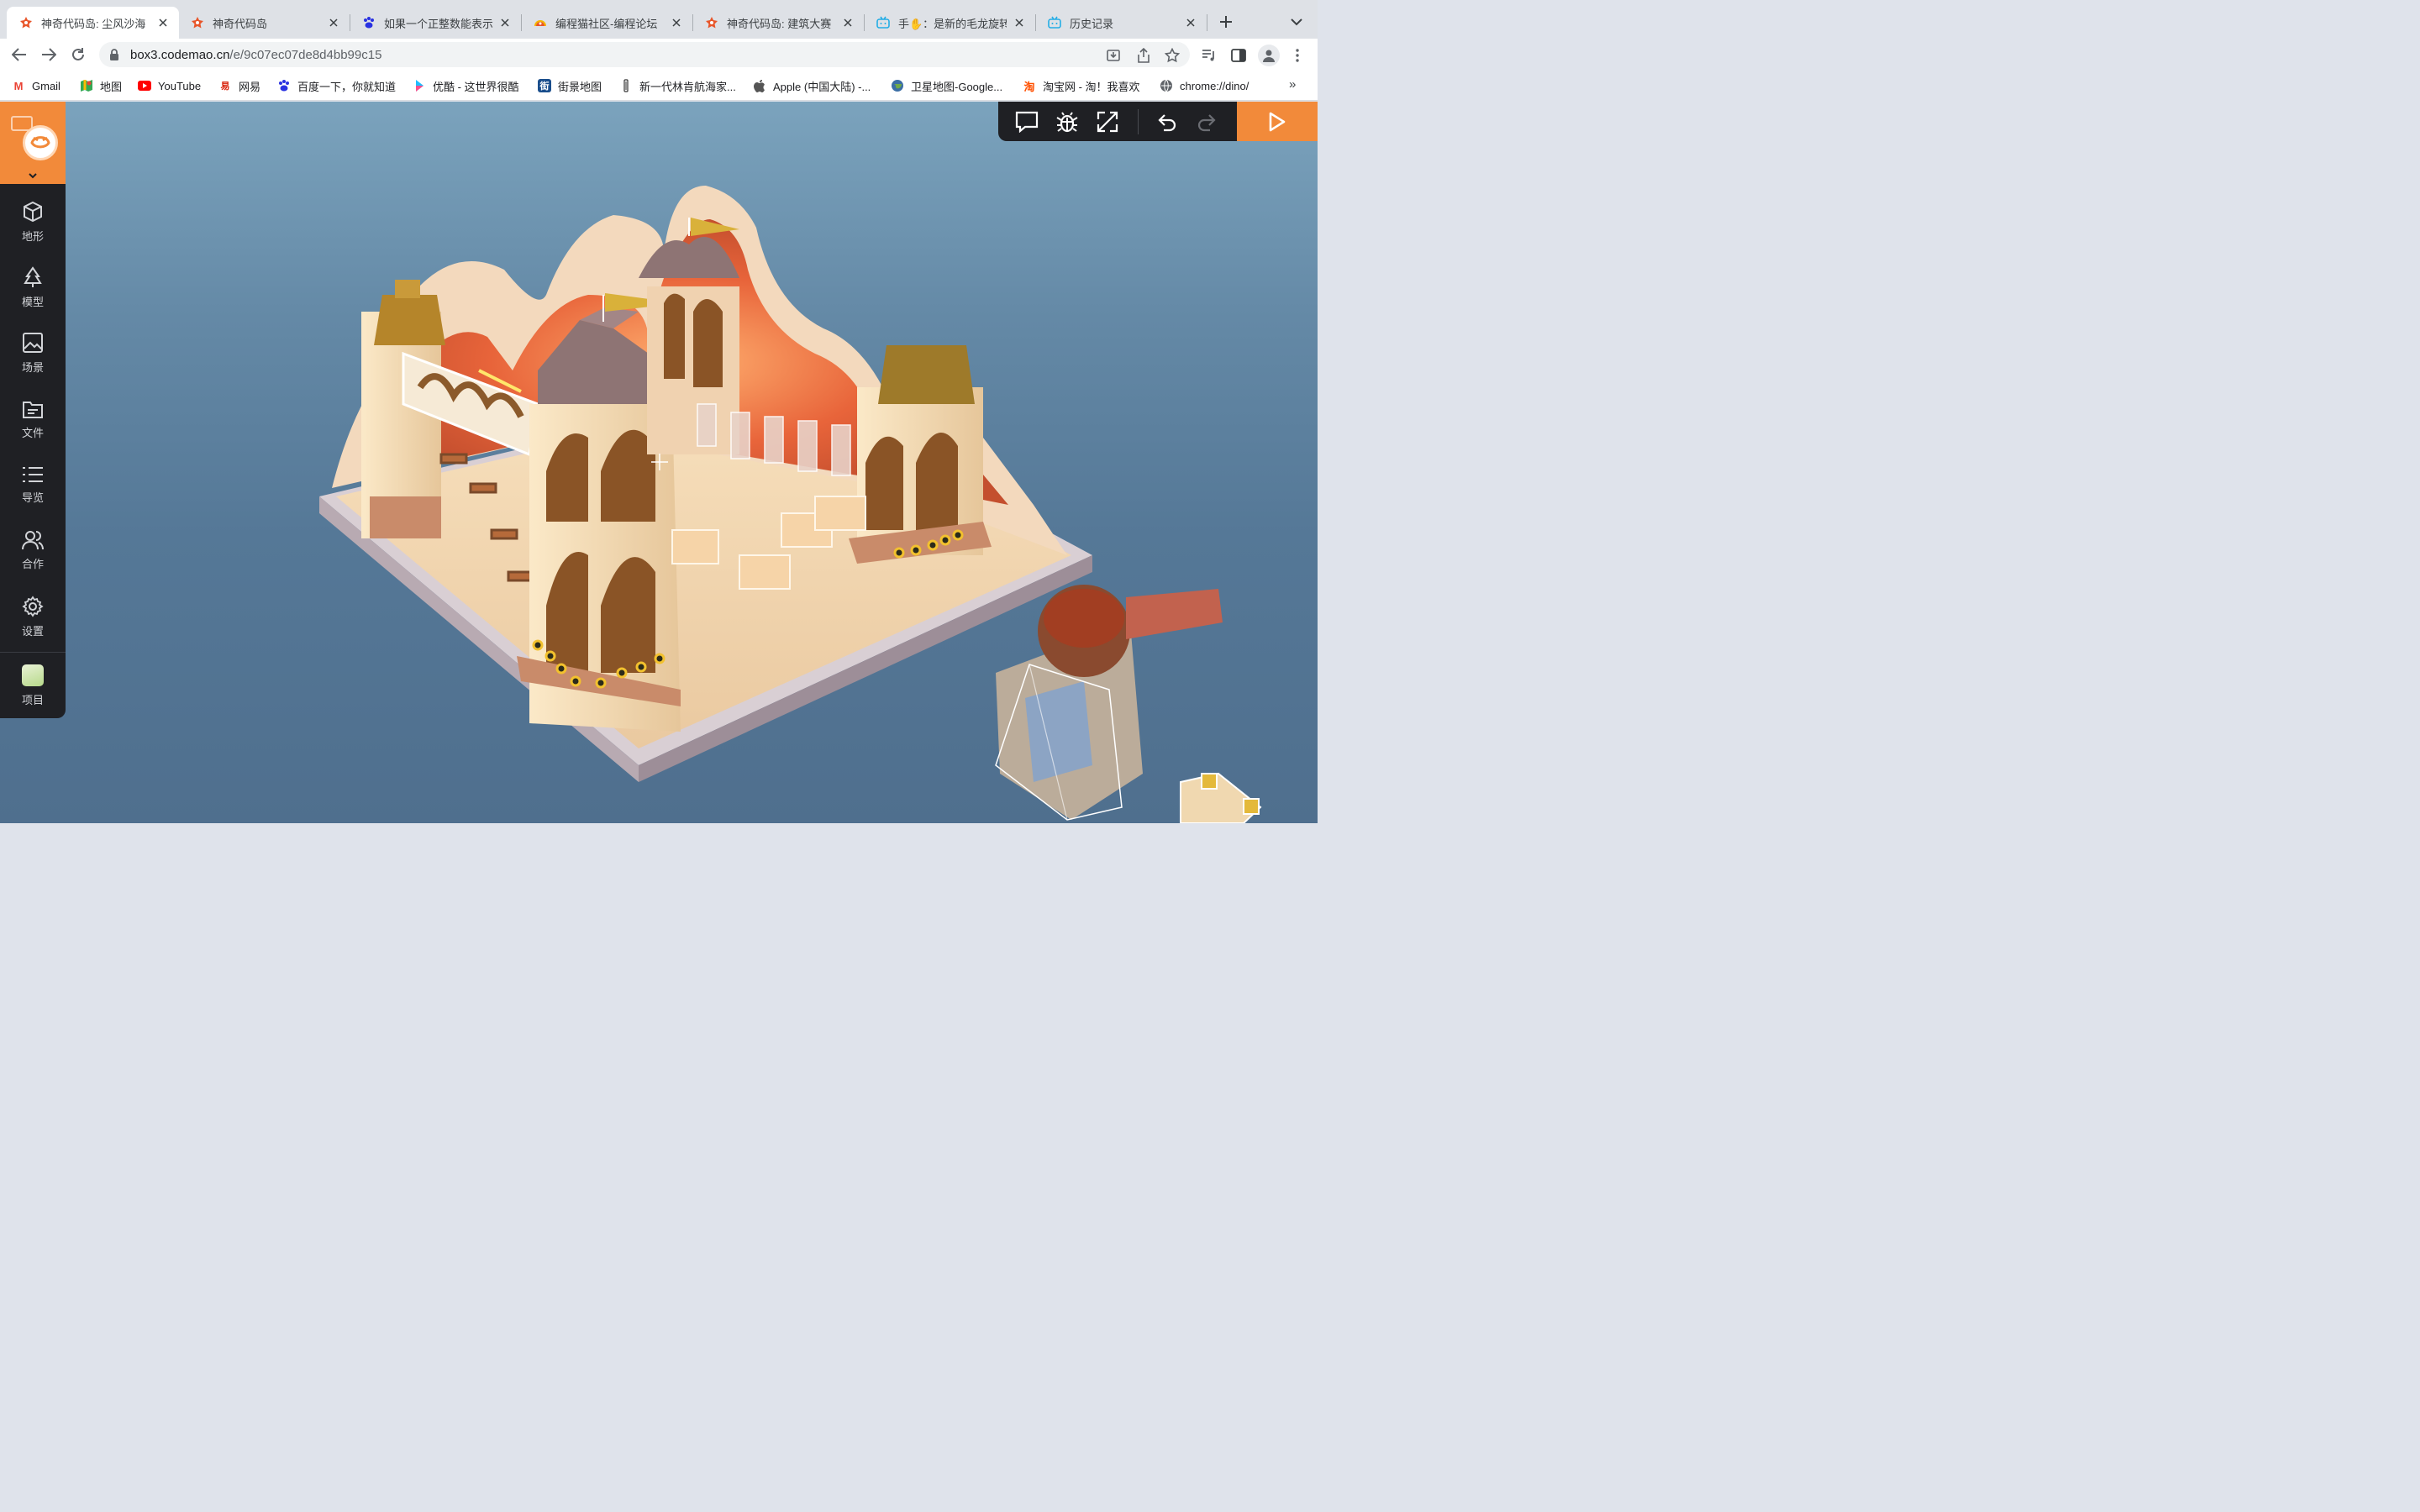 The image size is (2420, 1512). I want to click on url-text: box3.codemao.cn/e/9c07ec07de8d4bb99c15, so click(255, 55).